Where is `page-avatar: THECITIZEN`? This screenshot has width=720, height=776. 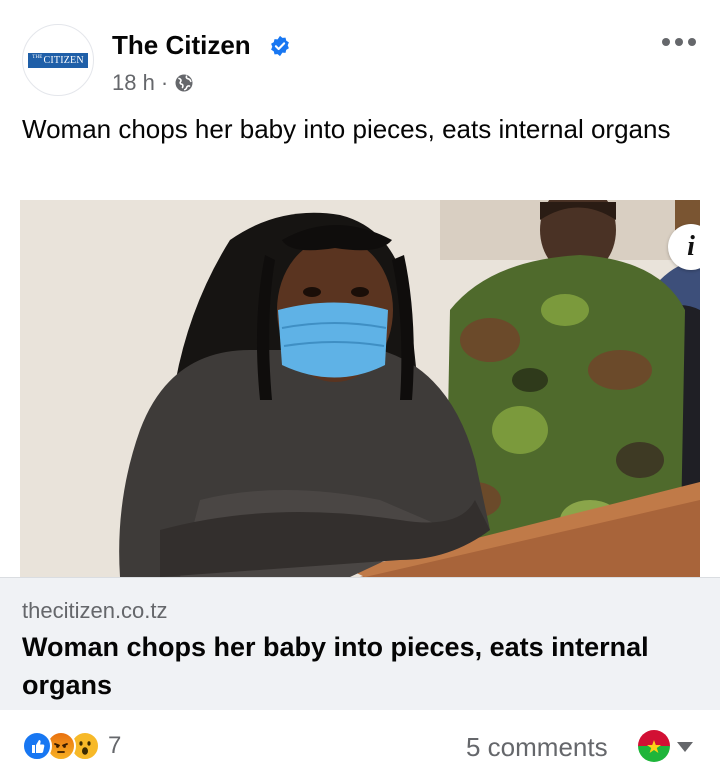 page-avatar: THECITIZEN is located at coordinates (58, 60).